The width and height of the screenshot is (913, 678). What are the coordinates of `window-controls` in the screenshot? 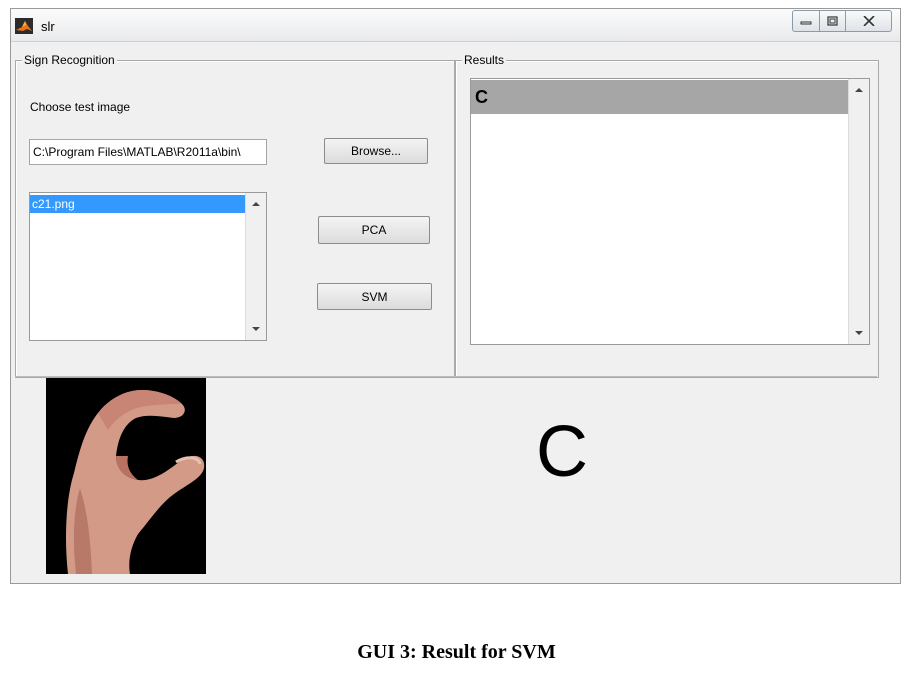 It's located at (842, 21).